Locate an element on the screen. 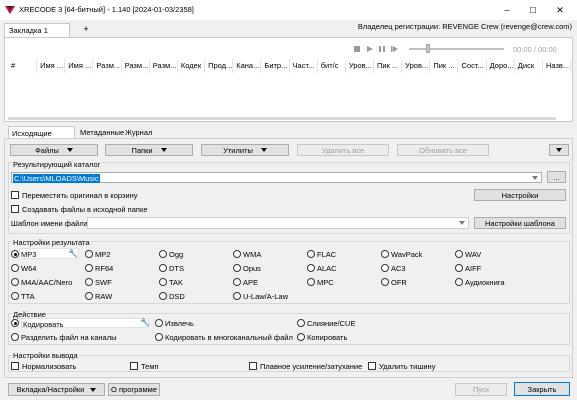  files-button: Файлы is located at coordinates (54, 150).